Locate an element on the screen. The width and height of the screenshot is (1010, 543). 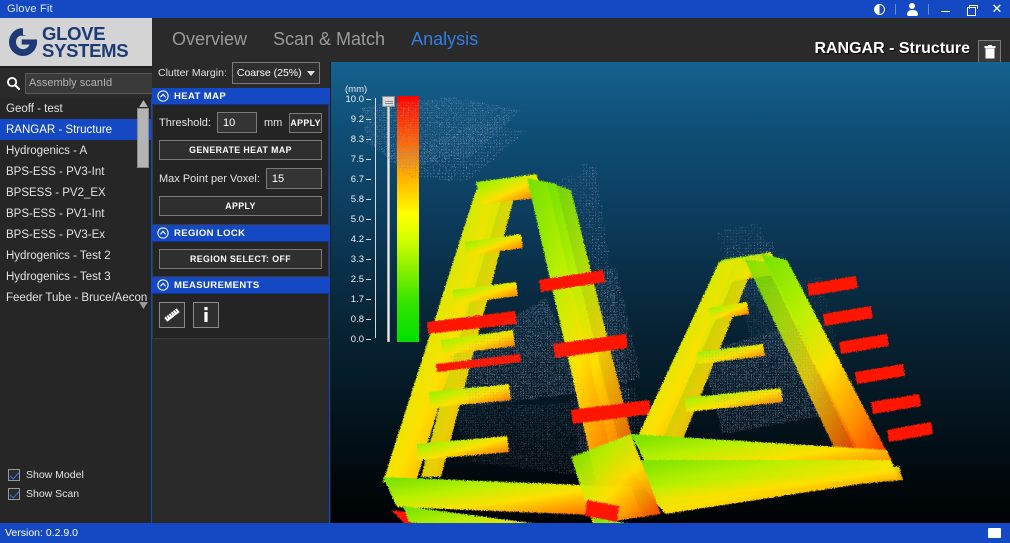
threshold-label: Threshold: is located at coordinates (185, 122).